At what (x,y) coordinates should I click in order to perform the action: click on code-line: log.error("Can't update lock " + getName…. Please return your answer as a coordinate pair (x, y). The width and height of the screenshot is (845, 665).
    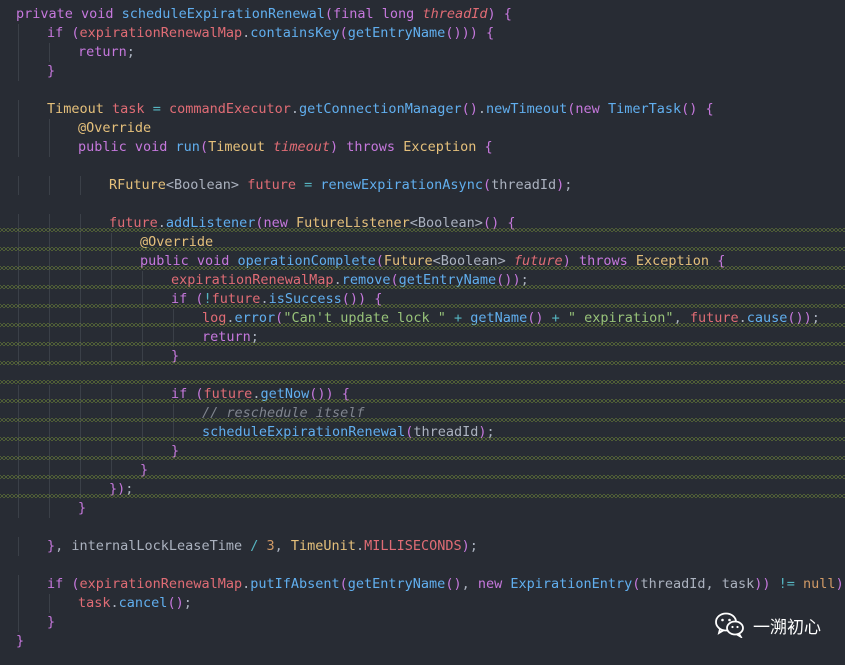
    Looking at the image, I should click on (422, 318).